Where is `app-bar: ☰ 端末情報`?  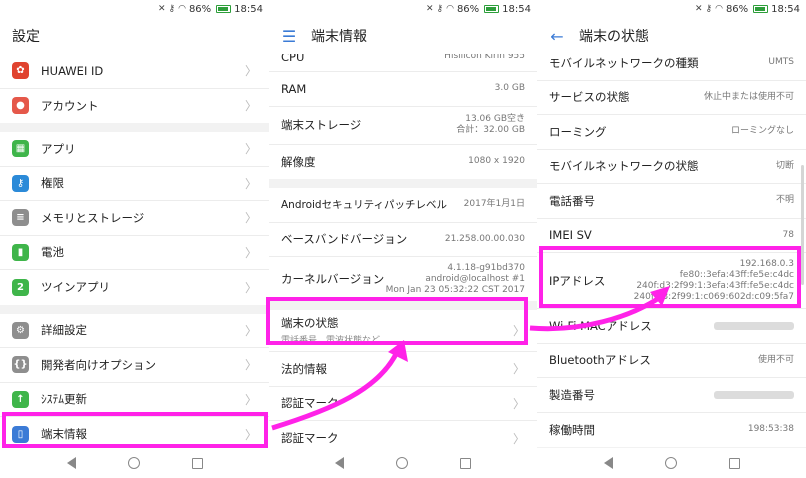
app-bar: ☰ 端末情報 is located at coordinates (403, 36).